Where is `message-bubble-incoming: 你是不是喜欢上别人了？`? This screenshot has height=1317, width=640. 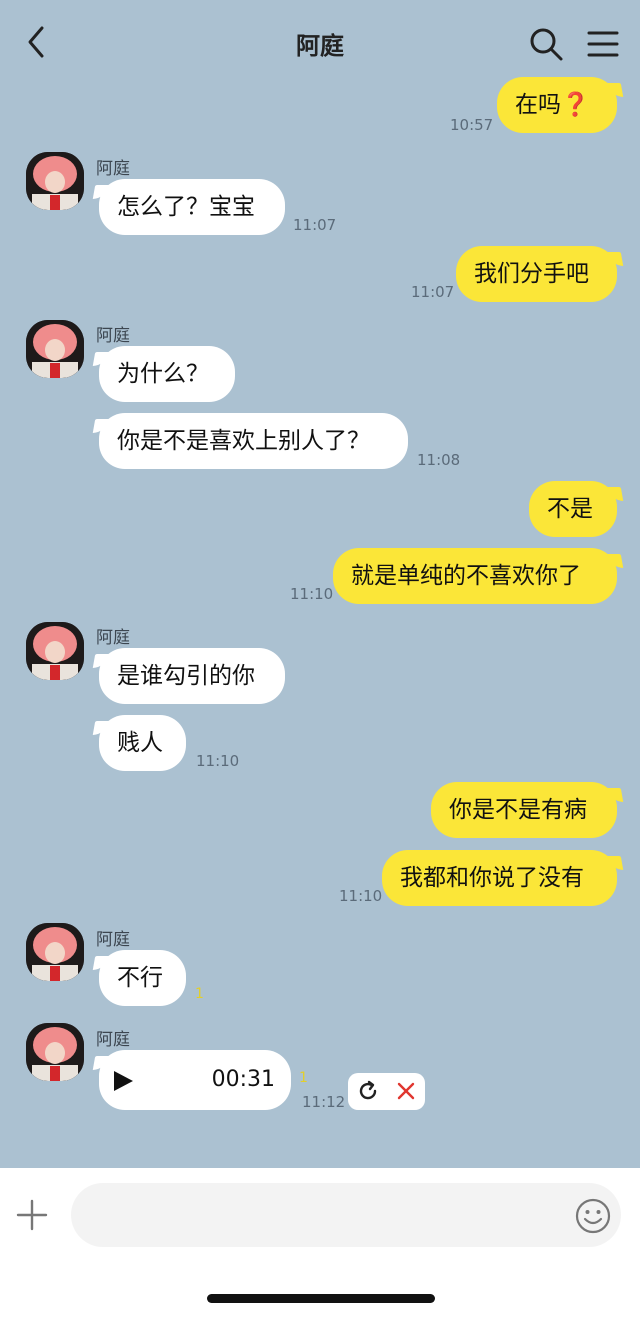 message-bubble-incoming: 你是不是喜欢上别人了？ is located at coordinates (253, 441).